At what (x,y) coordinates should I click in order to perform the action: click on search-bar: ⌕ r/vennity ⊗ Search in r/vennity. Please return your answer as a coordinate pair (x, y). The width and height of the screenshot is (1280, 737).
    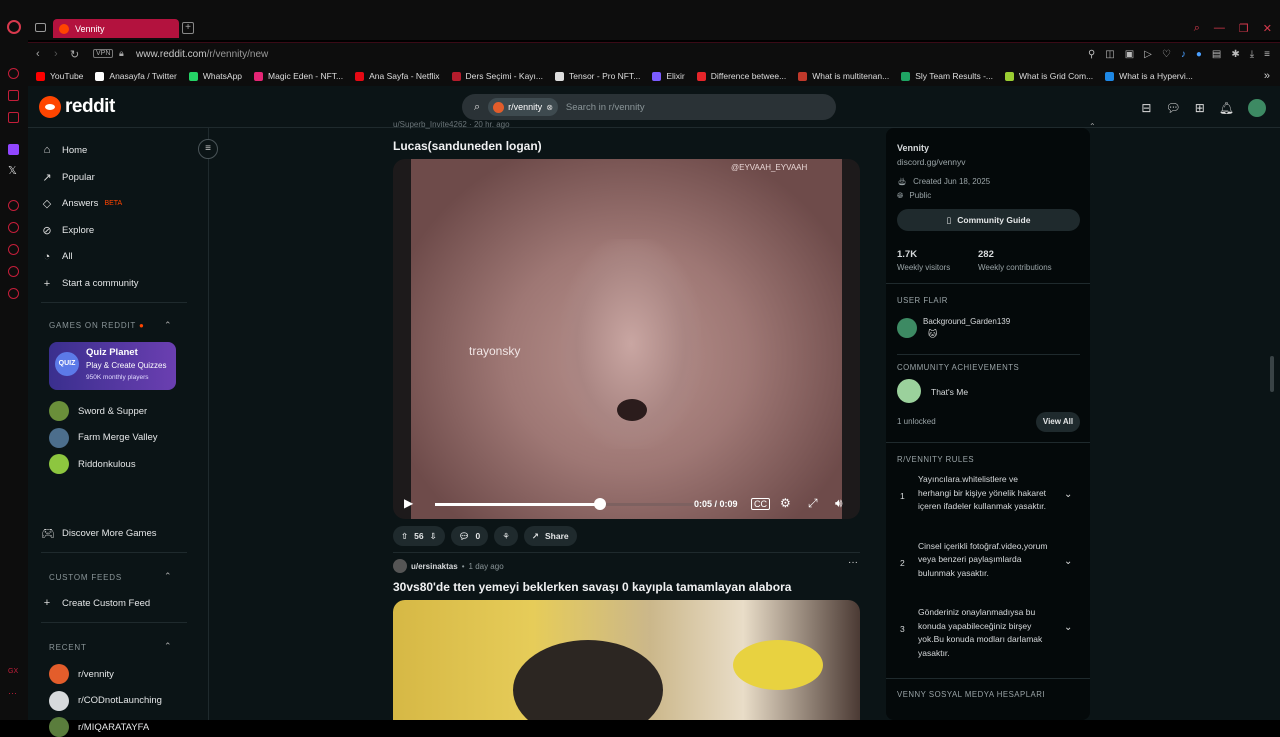
    Looking at the image, I should click on (649, 107).